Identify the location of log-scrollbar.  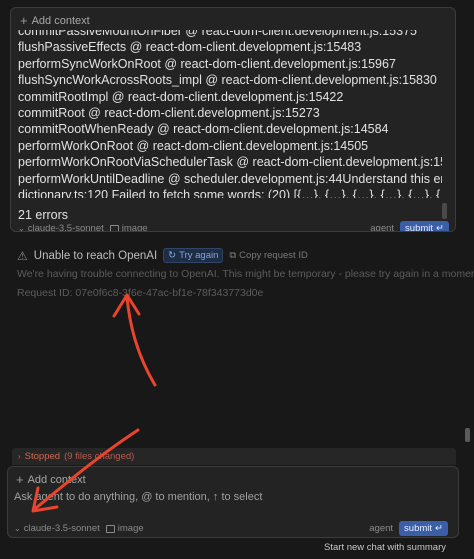
(444, 211).